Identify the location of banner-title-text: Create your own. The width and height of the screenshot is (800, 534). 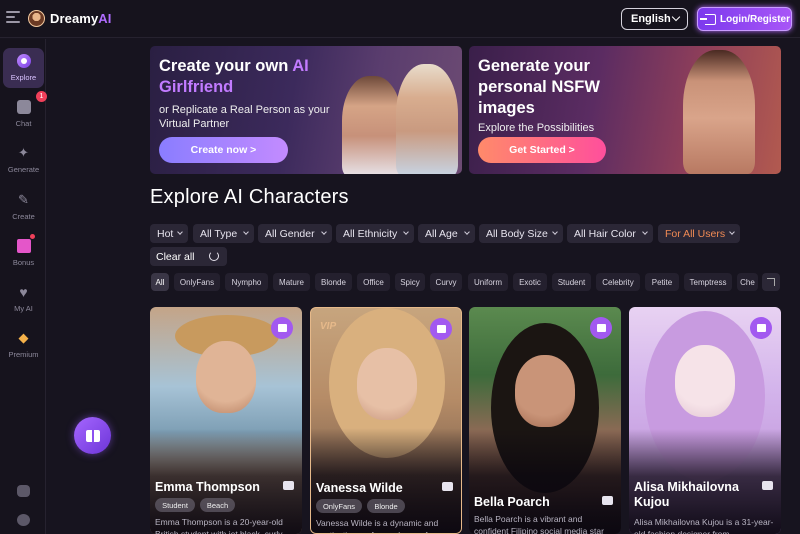
(226, 66).